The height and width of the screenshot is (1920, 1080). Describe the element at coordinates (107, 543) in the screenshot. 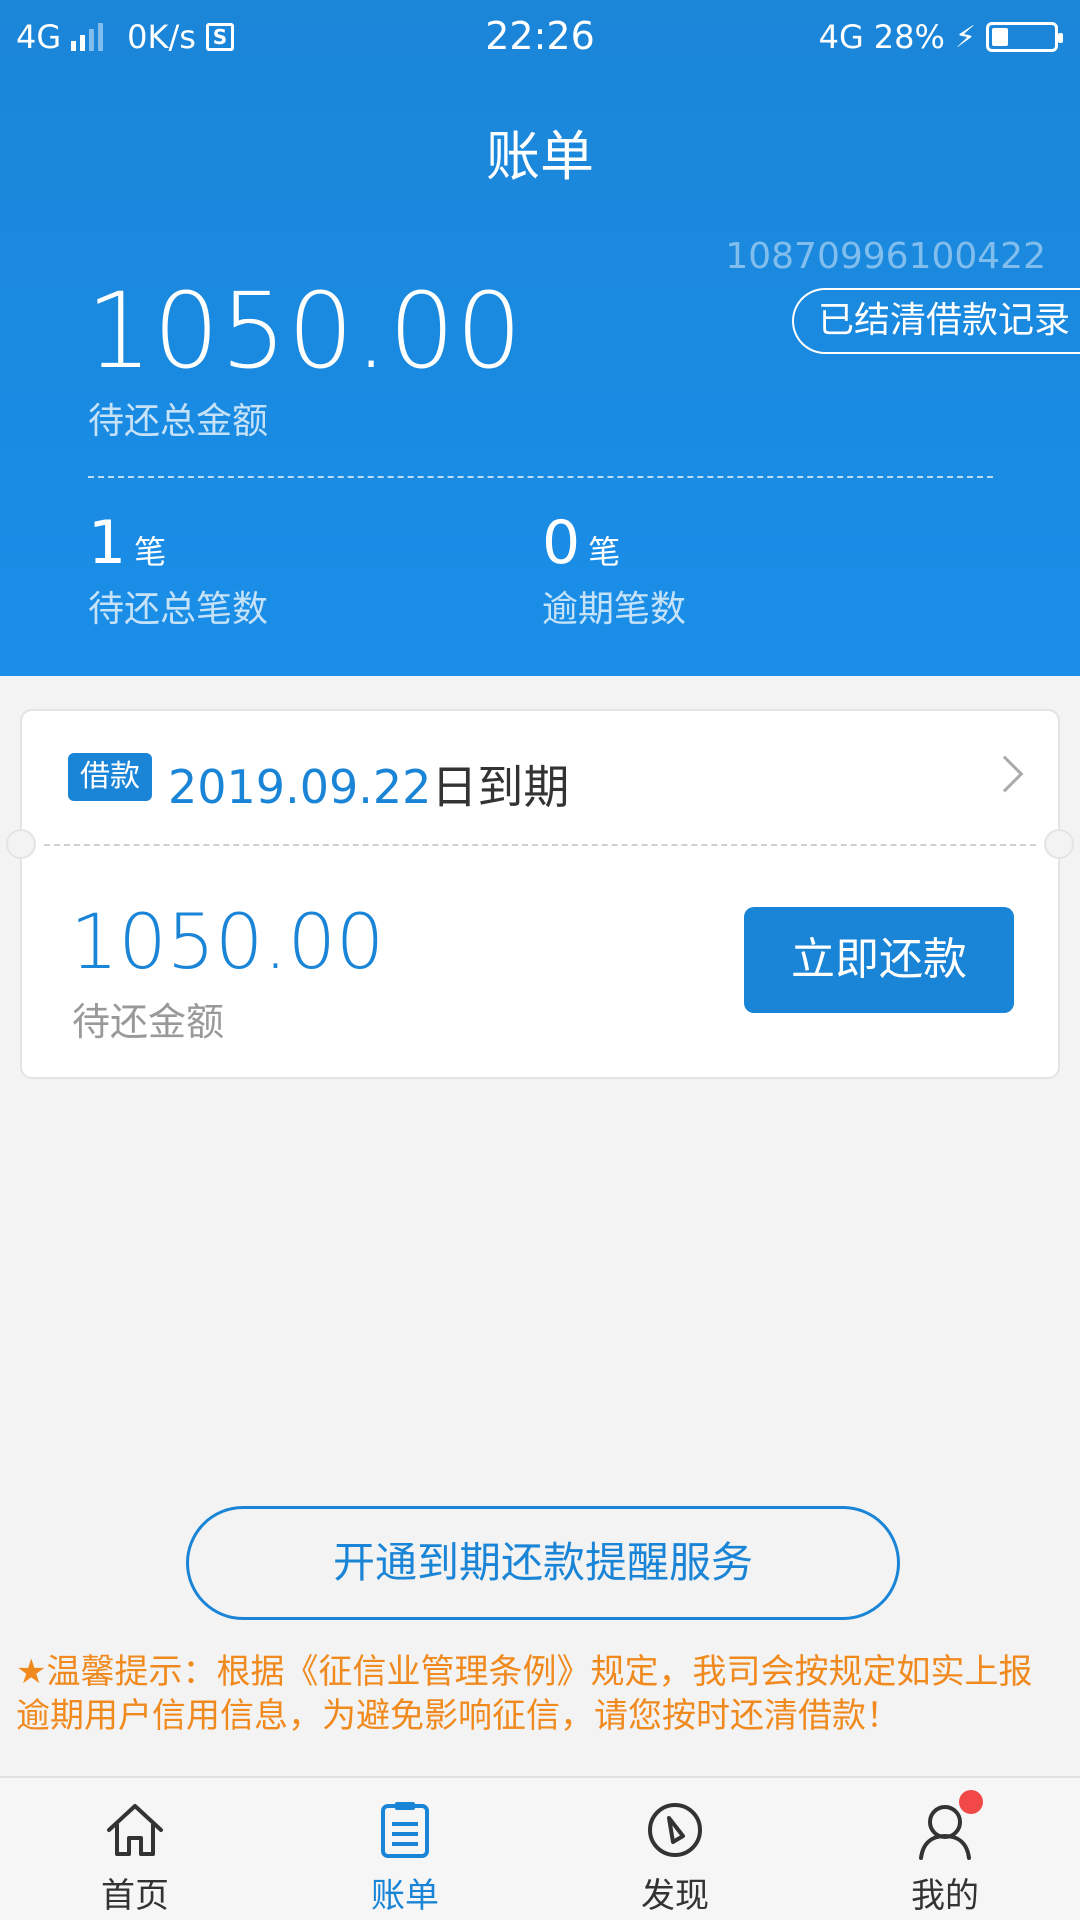

I see `pending-count: 1` at that location.